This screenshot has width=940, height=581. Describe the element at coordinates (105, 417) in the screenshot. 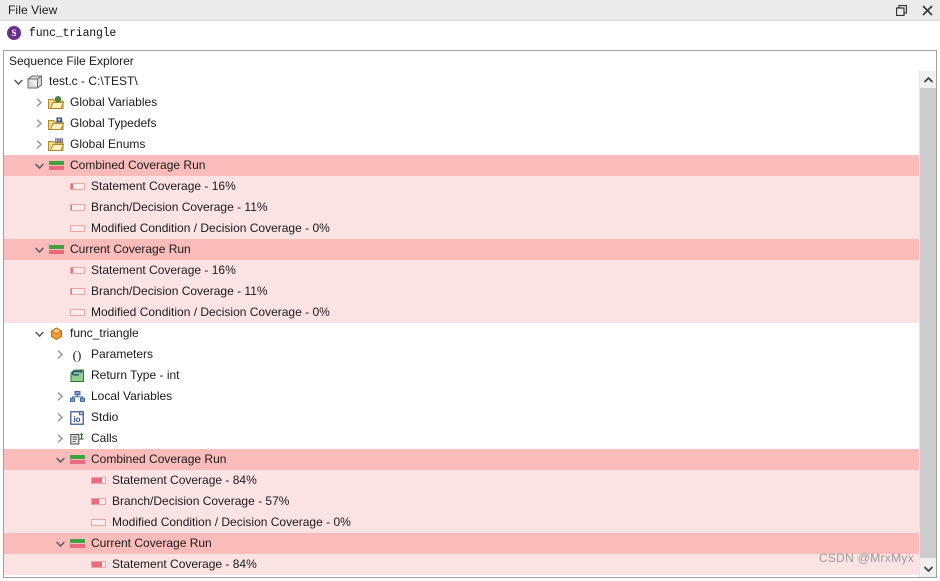

I see `tree-row-label: Stdio` at that location.